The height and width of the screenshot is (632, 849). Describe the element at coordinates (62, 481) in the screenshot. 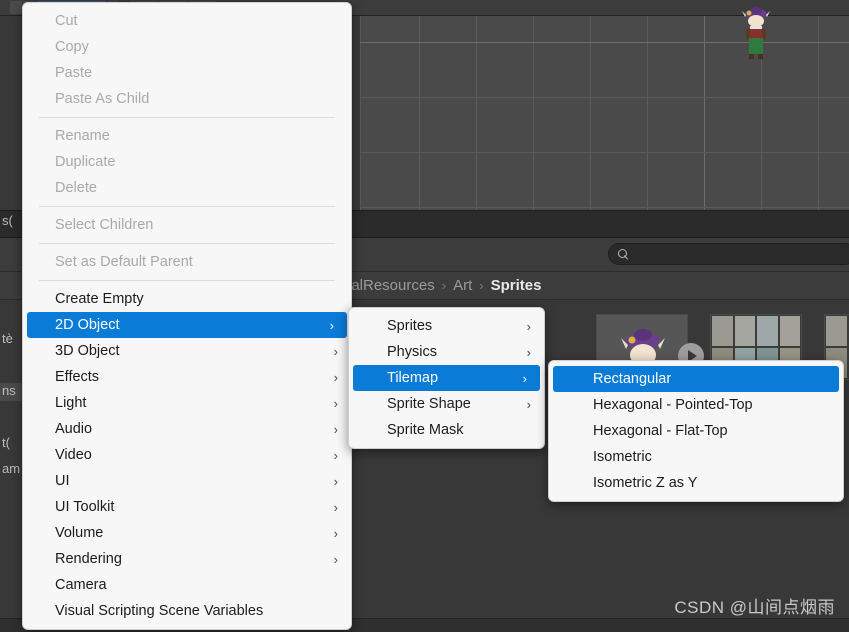

I see `menu-item-label: UI` at that location.